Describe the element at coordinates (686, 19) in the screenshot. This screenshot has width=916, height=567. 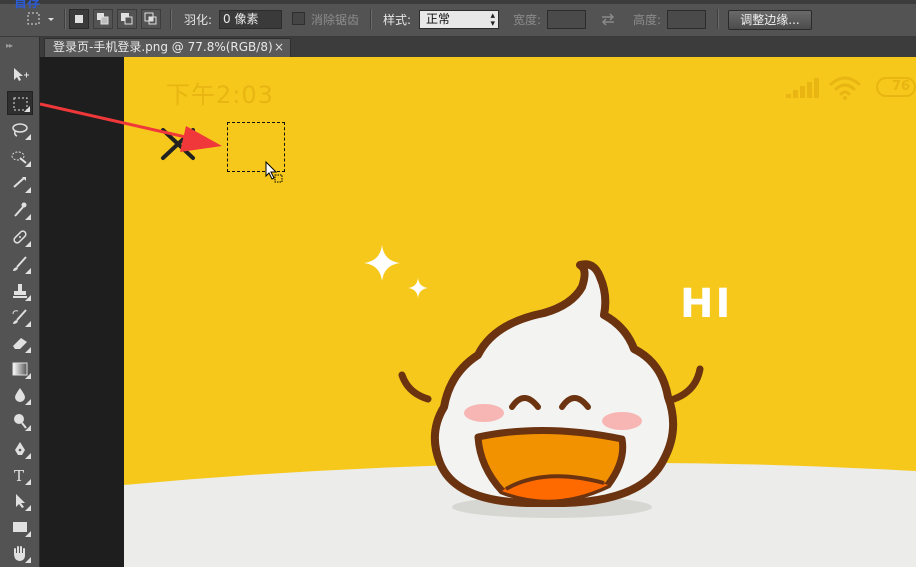
I see `height-input` at that location.